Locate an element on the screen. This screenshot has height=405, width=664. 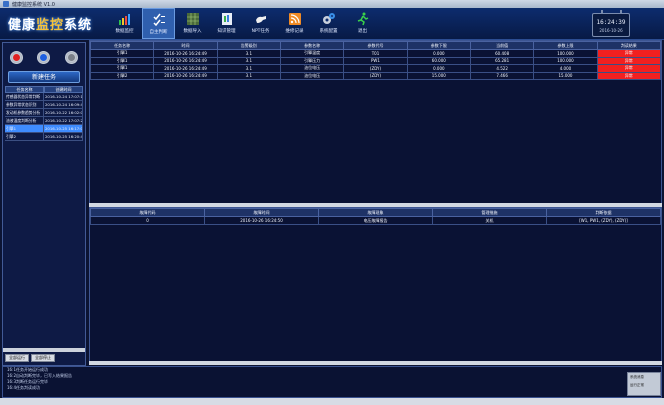
task-row: 引擎2 2016-10-25 16:20:47 is located at coordinates (44, 137).